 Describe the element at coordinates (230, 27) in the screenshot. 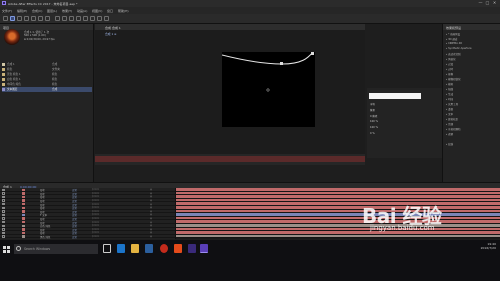

I see `viewer-tabs: 合成 合成 1` at that location.